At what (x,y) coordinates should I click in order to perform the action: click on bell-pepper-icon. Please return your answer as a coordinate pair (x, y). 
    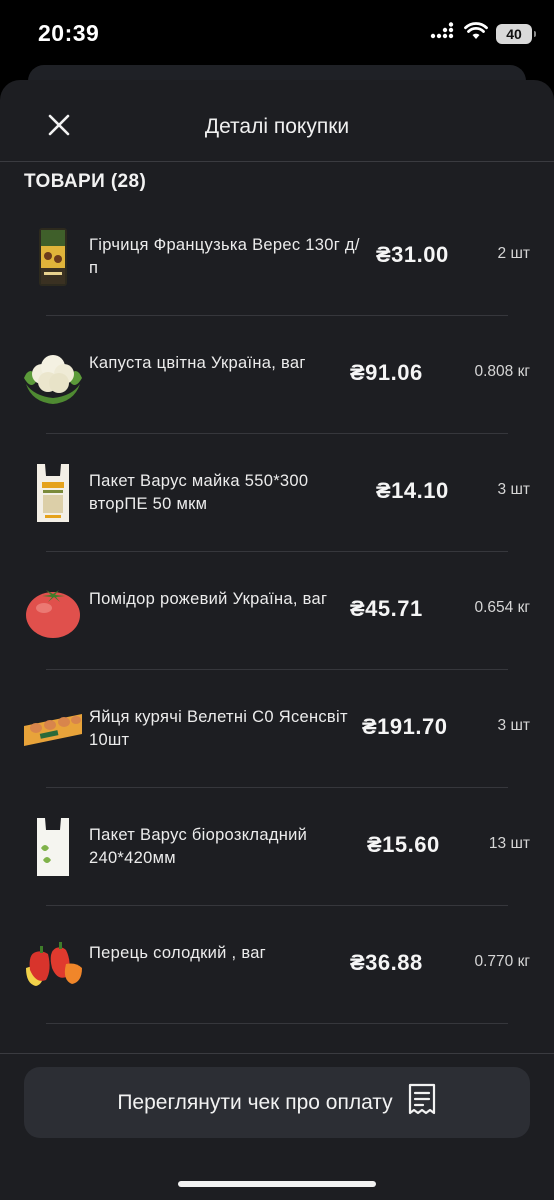
    Looking at the image, I should click on (53, 965).